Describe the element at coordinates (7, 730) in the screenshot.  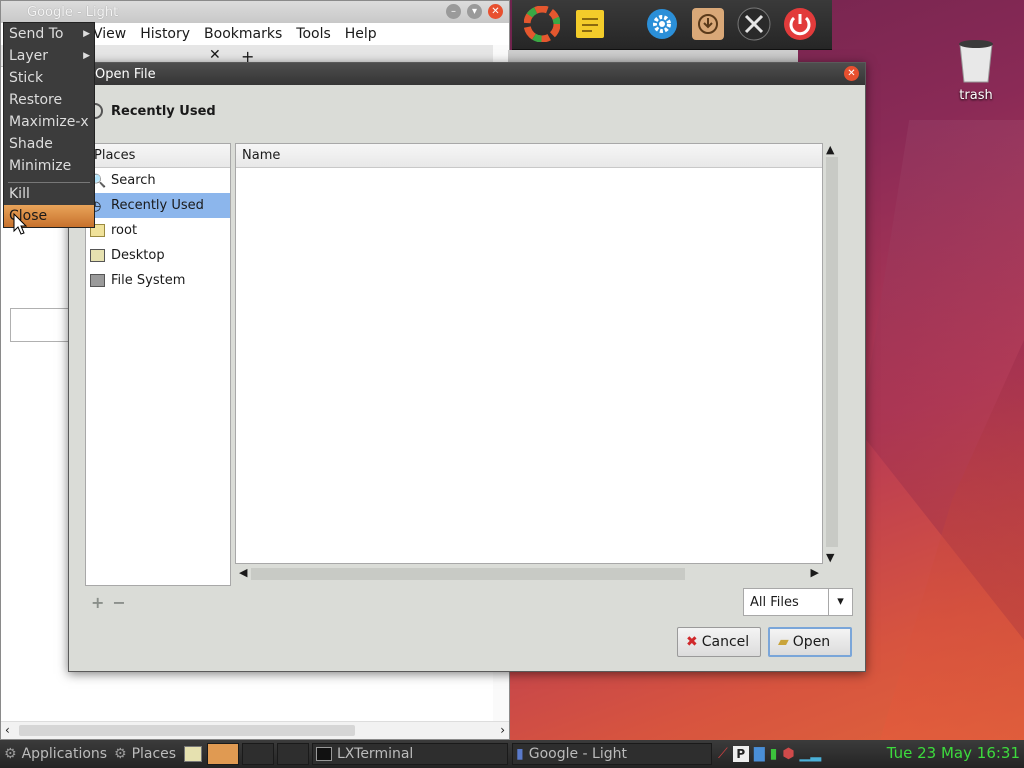
I see `scroll-left-icon: ‹` at that location.